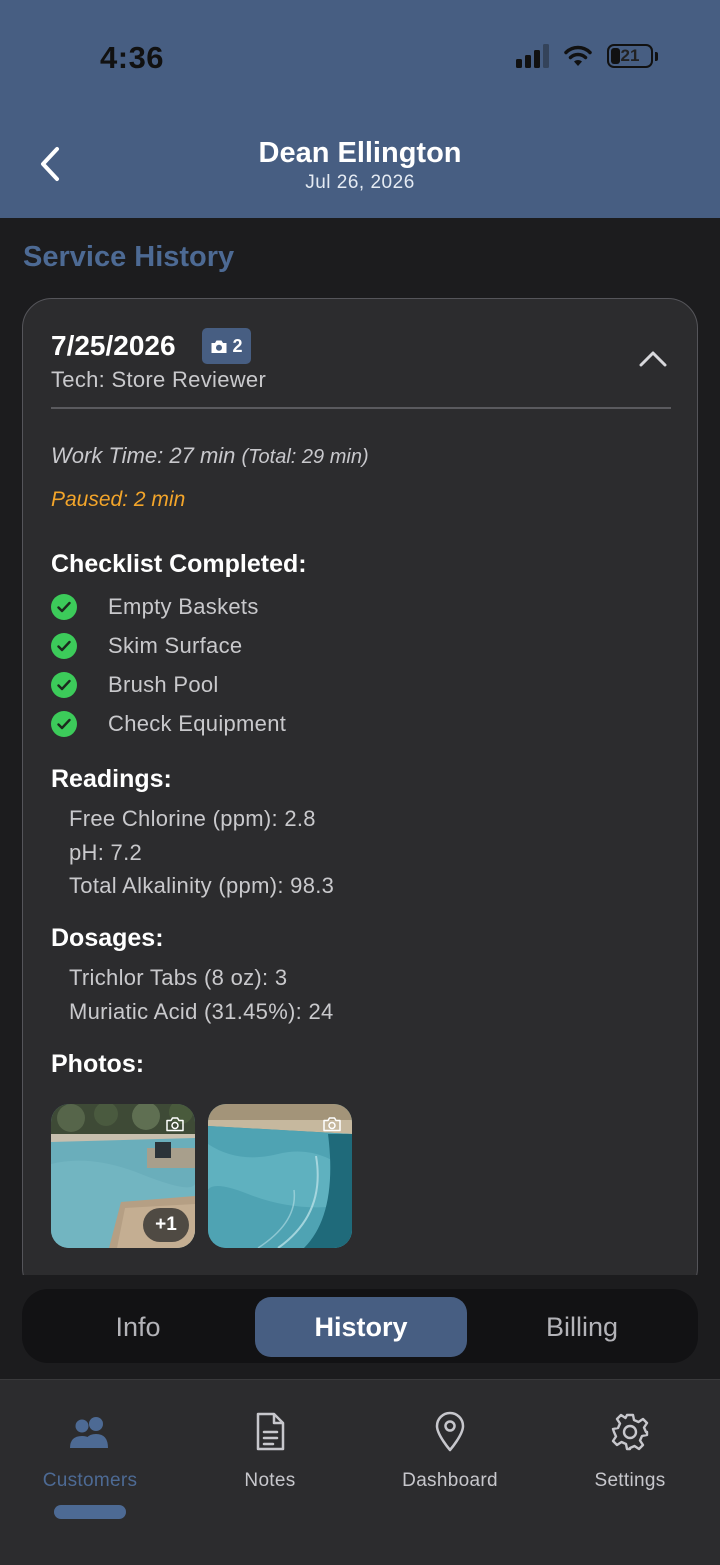 The width and height of the screenshot is (720, 1565). Describe the element at coordinates (183, 606) in the screenshot. I see `checklist-item-label: Empty Baskets` at that location.